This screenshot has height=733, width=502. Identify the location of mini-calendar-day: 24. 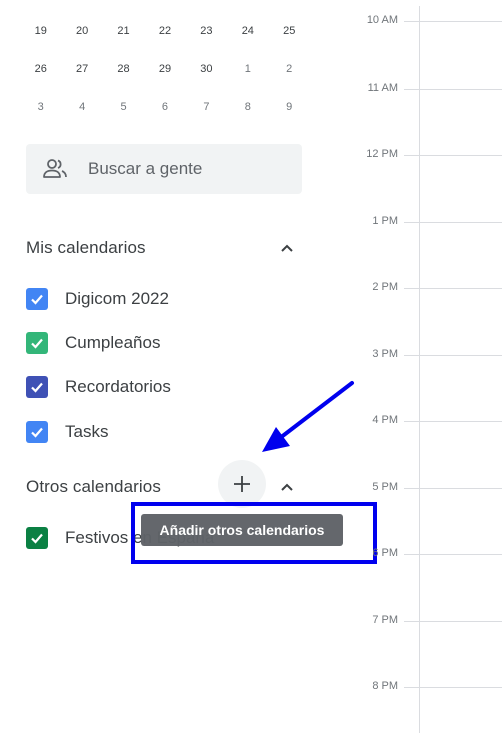
(247, 31).